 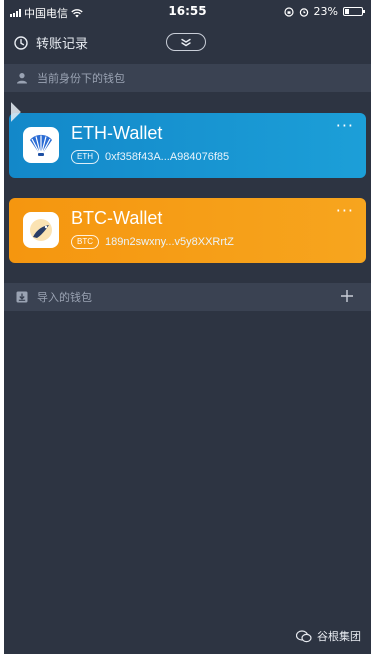 What do you see at coordinates (345, 126) in the screenshot?
I see `eth-wallet-more-button: ···` at bounding box center [345, 126].